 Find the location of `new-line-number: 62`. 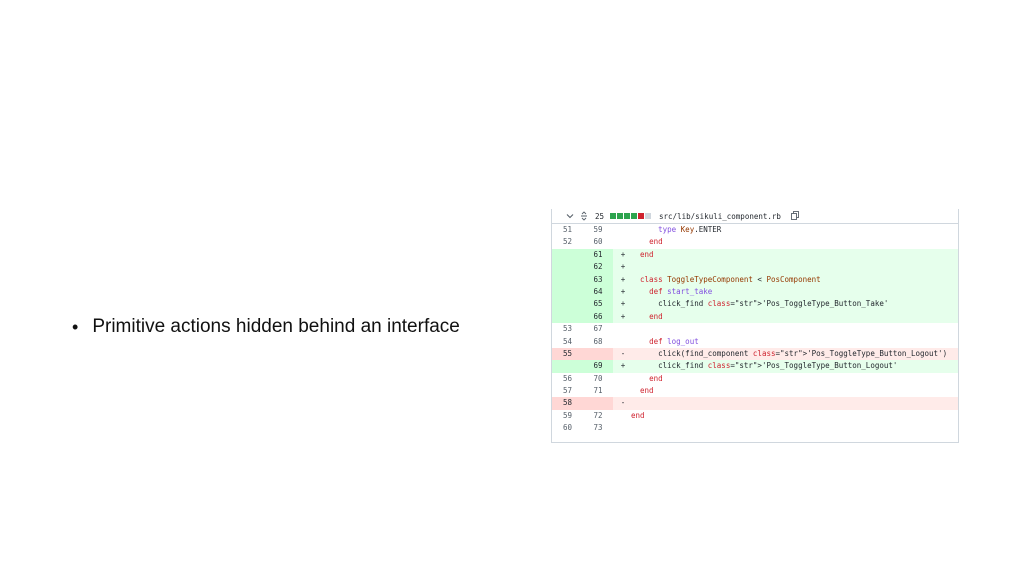

new-line-number: 62 is located at coordinates (598, 267).